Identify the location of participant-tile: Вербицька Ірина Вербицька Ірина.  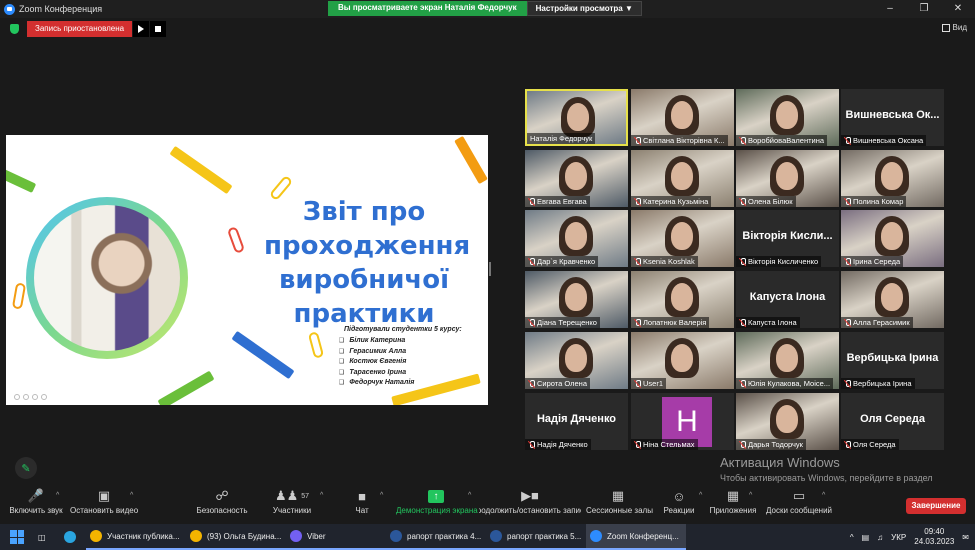
(892, 360).